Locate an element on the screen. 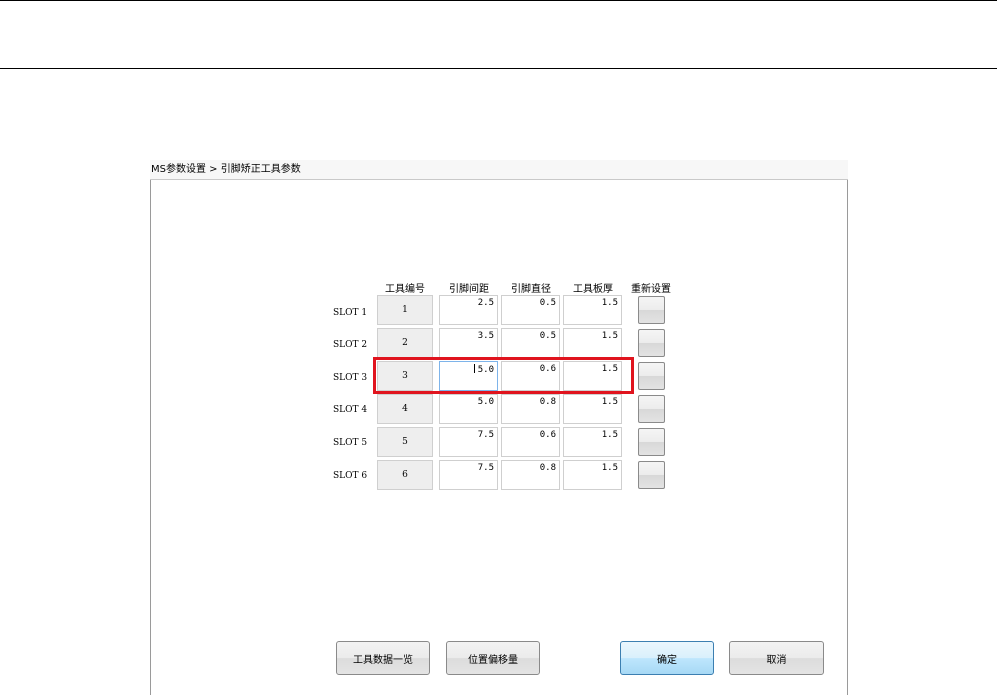 The image size is (997, 695). tool-no-cell-2: 2 is located at coordinates (405, 343).